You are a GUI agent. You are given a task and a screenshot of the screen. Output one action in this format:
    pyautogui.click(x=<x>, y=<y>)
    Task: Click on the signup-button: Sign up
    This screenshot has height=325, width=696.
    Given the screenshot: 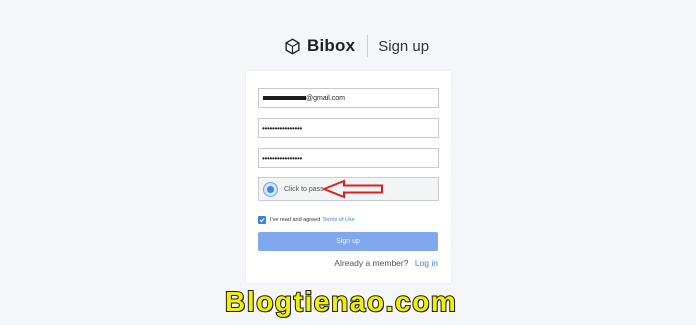 What is the action you would take?
    pyautogui.click(x=348, y=241)
    